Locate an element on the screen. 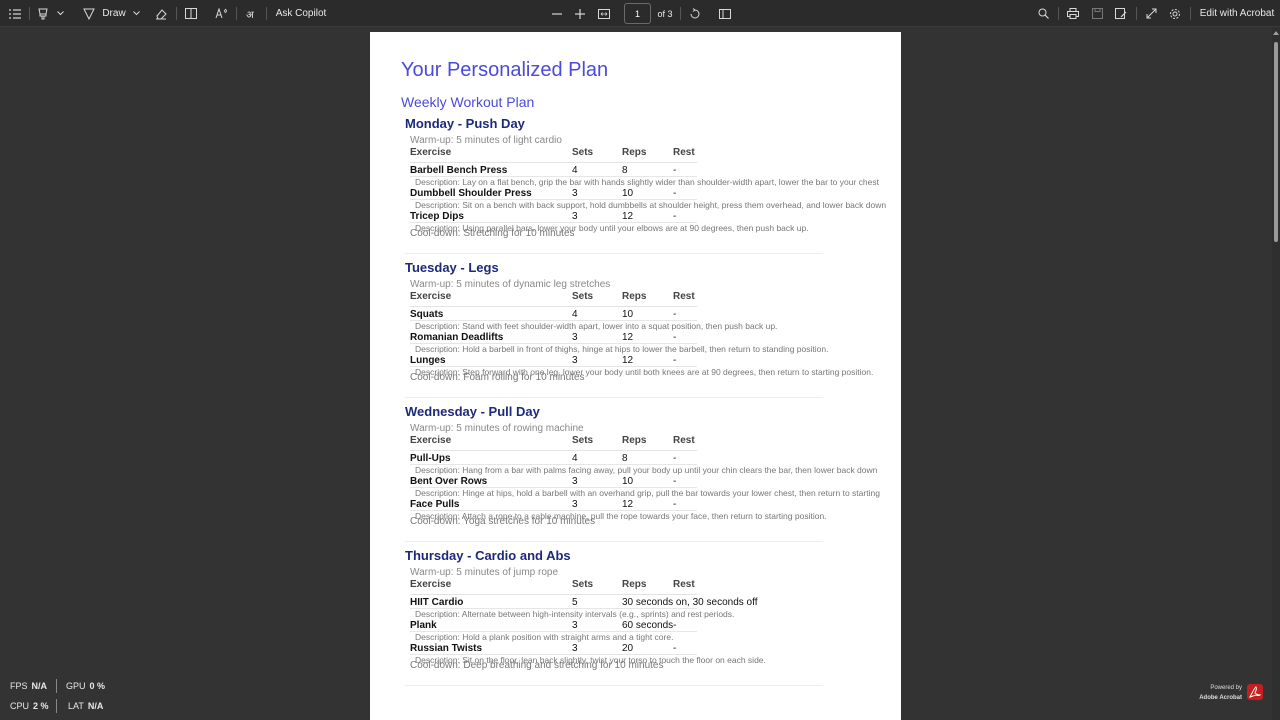 This screenshot has height=720, width=1280. page-total: of 3 is located at coordinates (665, 13).